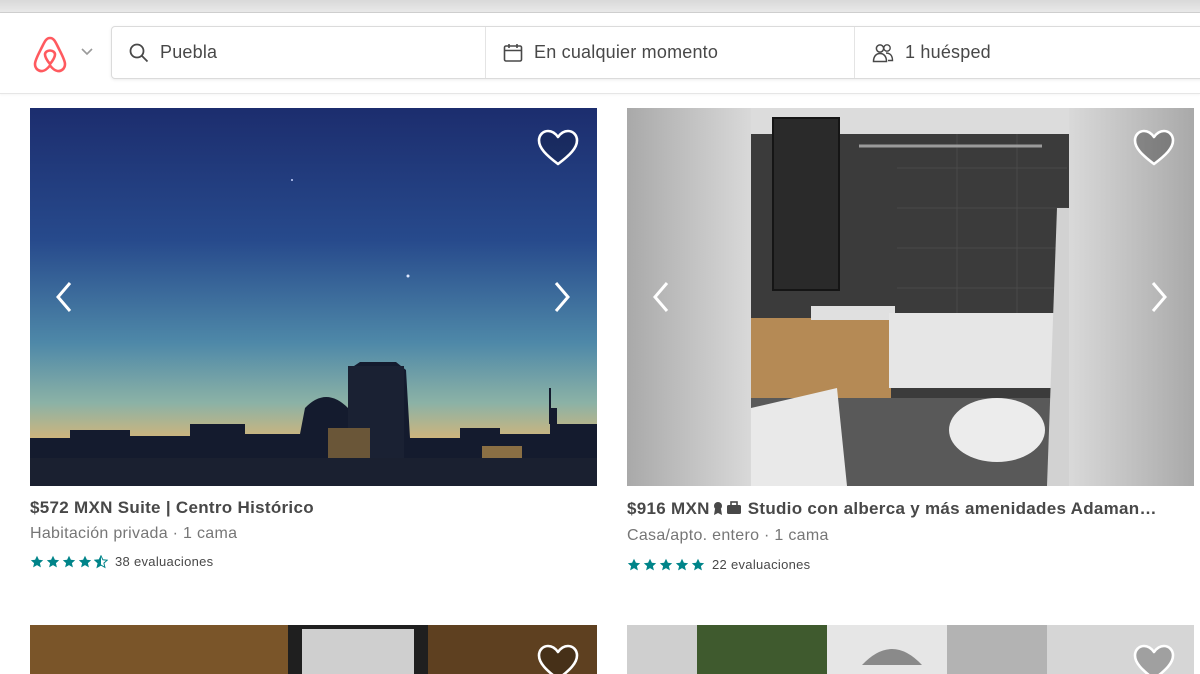  What do you see at coordinates (215, 507) in the screenshot?
I see `listing-name: Suite | Centro Histórico` at bounding box center [215, 507].